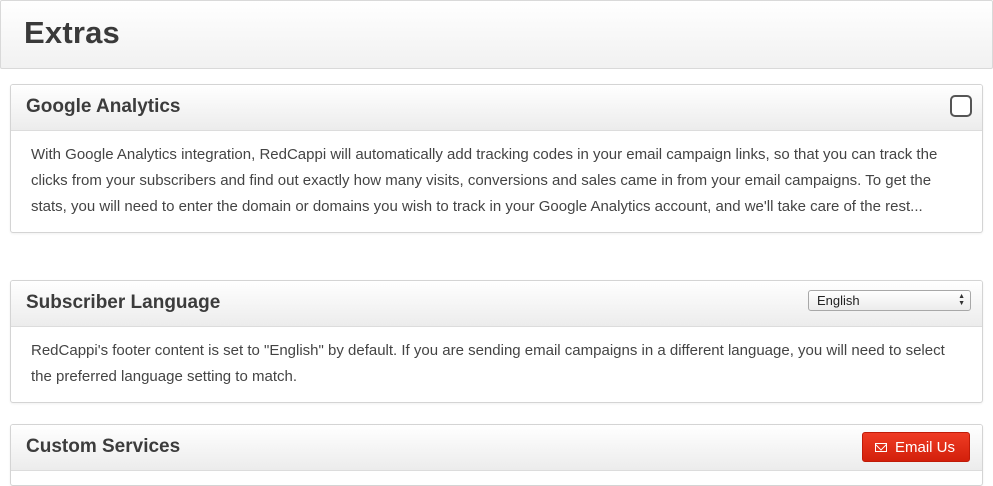  I want to click on google-analytics-title: Google Analytics, so click(103, 106).